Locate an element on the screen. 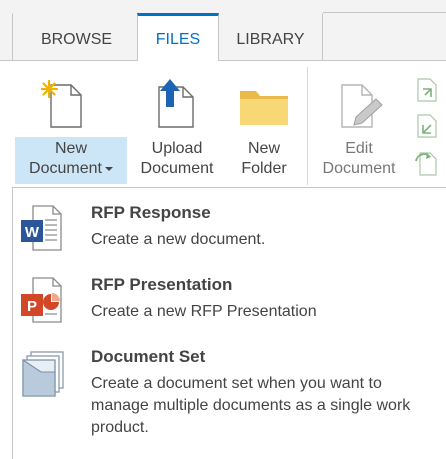 This screenshot has height=459, width=446. svg-text: P is located at coordinates (32, 306).